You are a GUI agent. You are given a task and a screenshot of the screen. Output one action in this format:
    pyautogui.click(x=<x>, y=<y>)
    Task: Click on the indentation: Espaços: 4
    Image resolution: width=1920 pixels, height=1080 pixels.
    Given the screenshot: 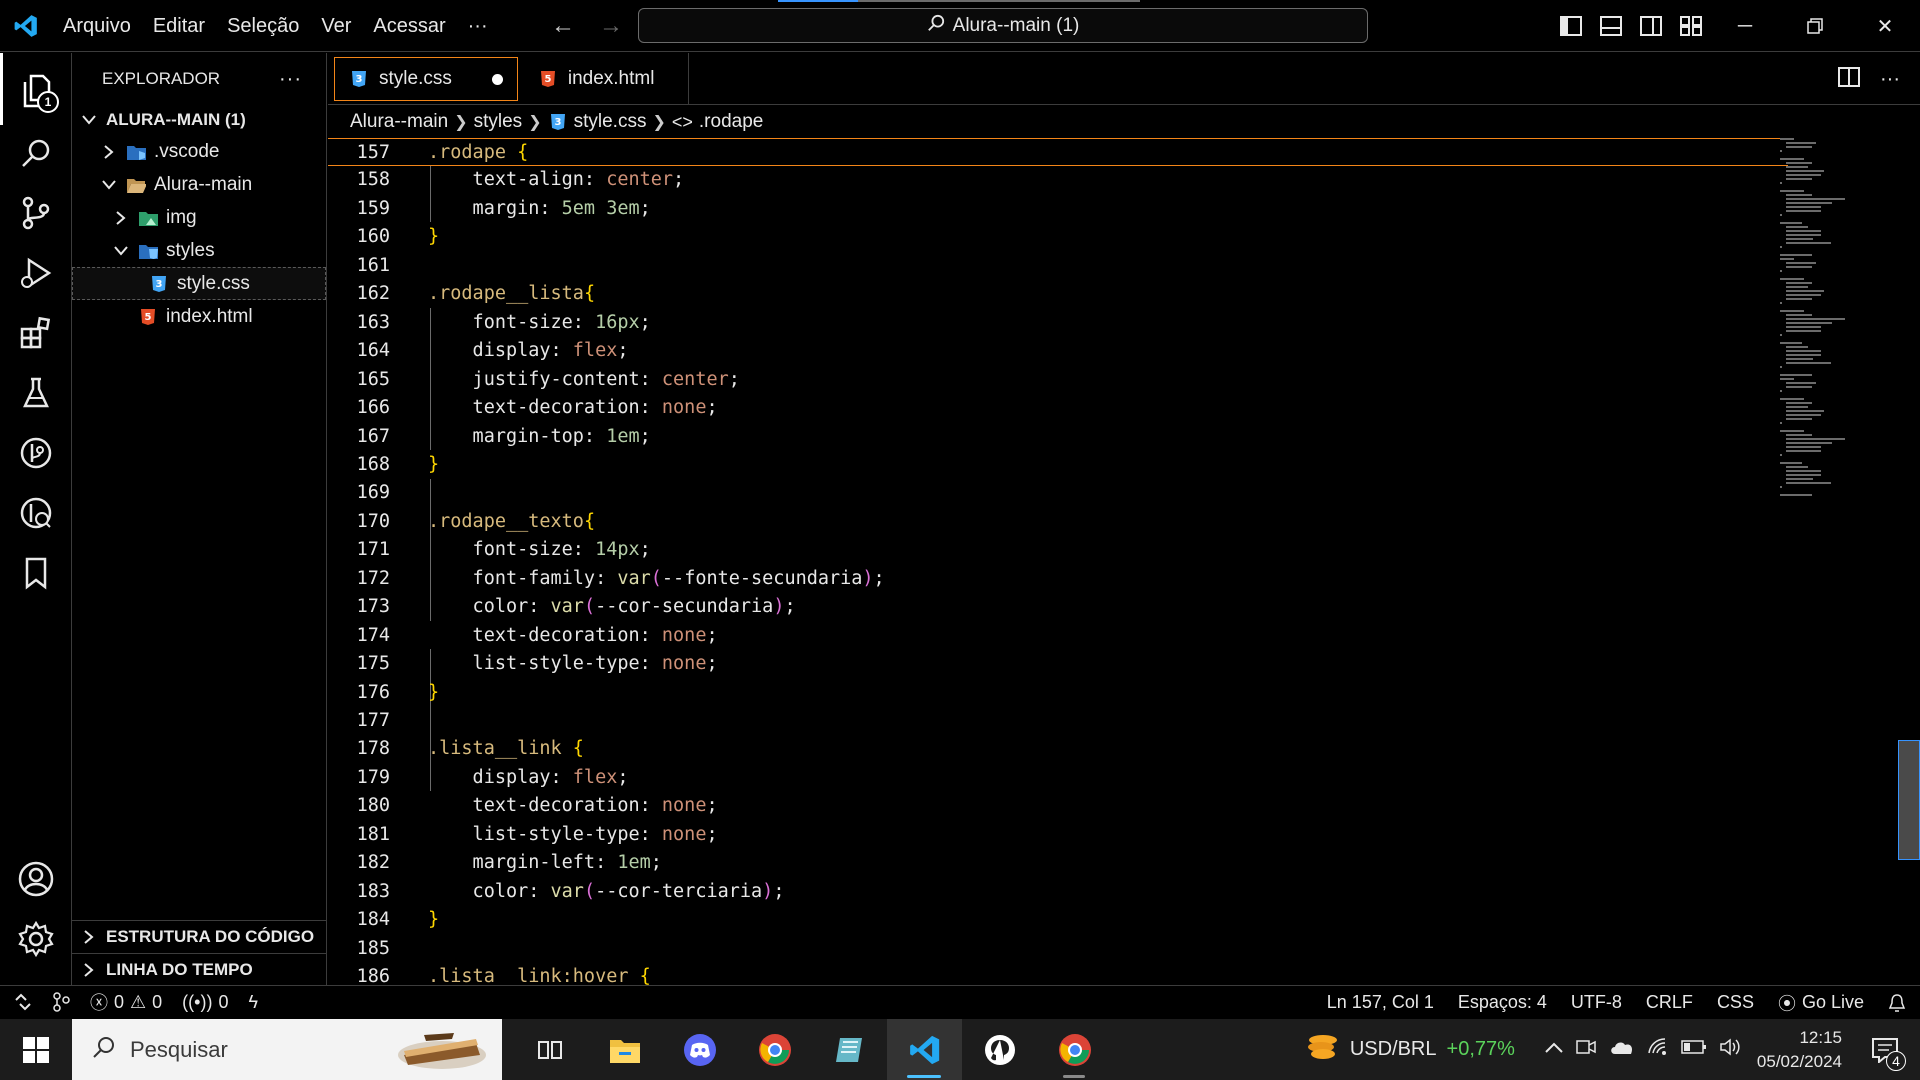 What is the action you would take?
    pyautogui.click(x=1502, y=1002)
    